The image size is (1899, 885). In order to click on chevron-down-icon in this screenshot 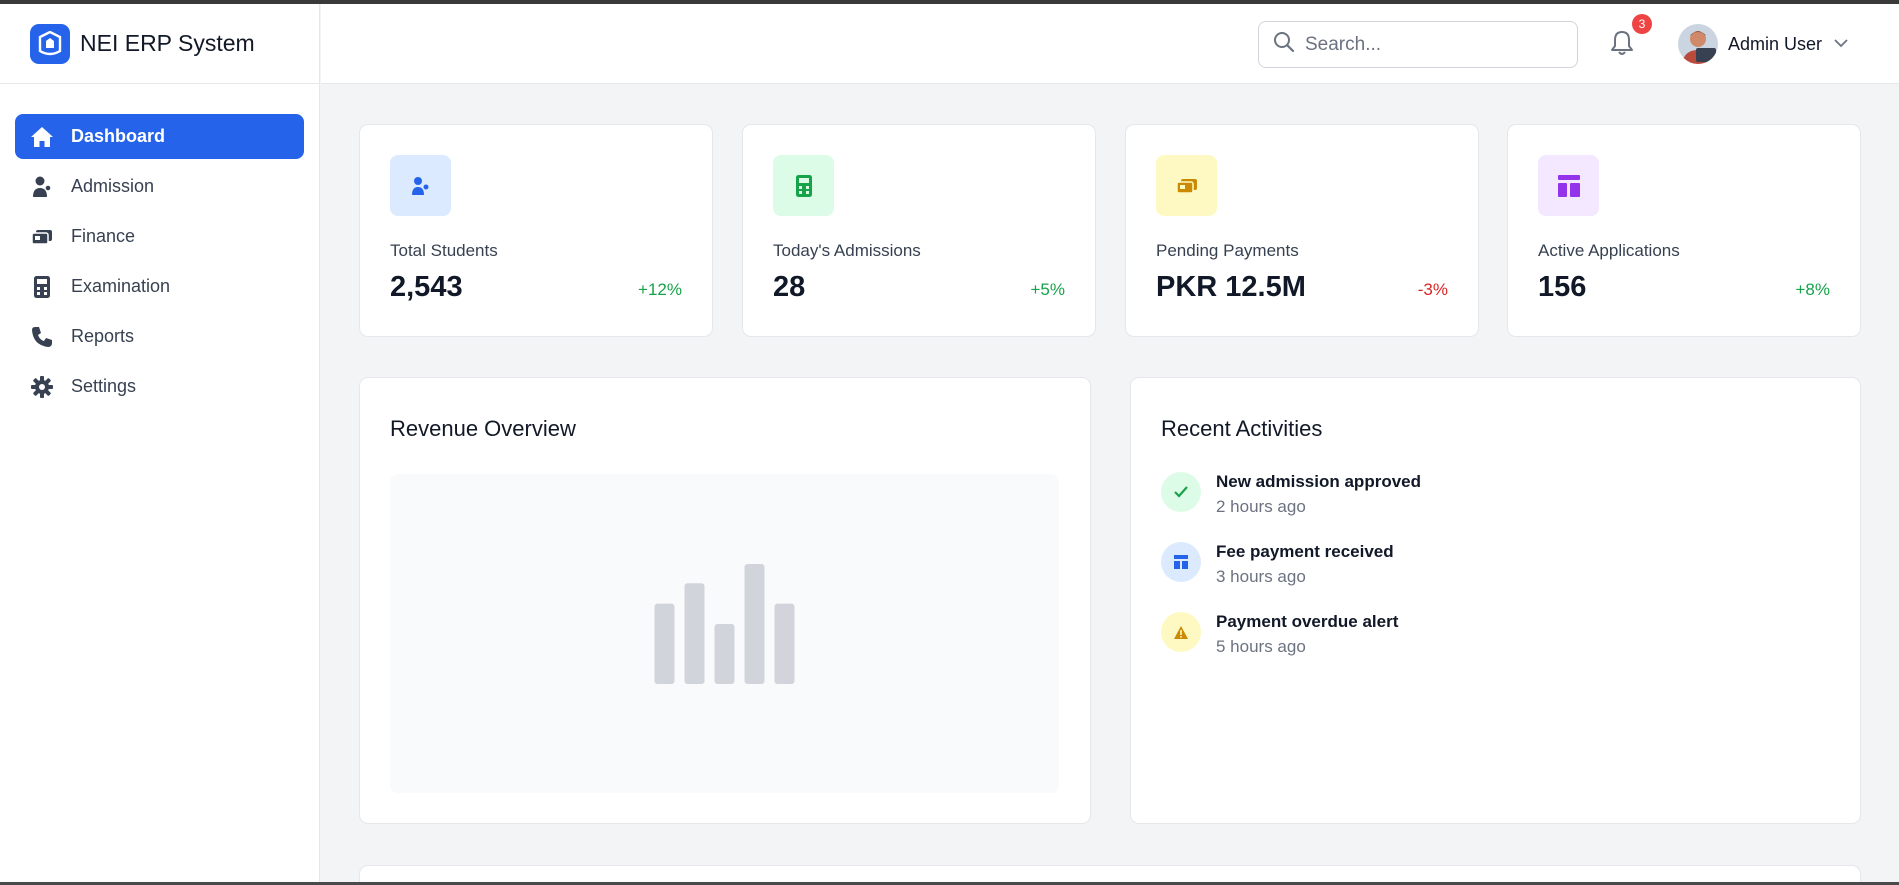, I will do `click(1841, 44)`.